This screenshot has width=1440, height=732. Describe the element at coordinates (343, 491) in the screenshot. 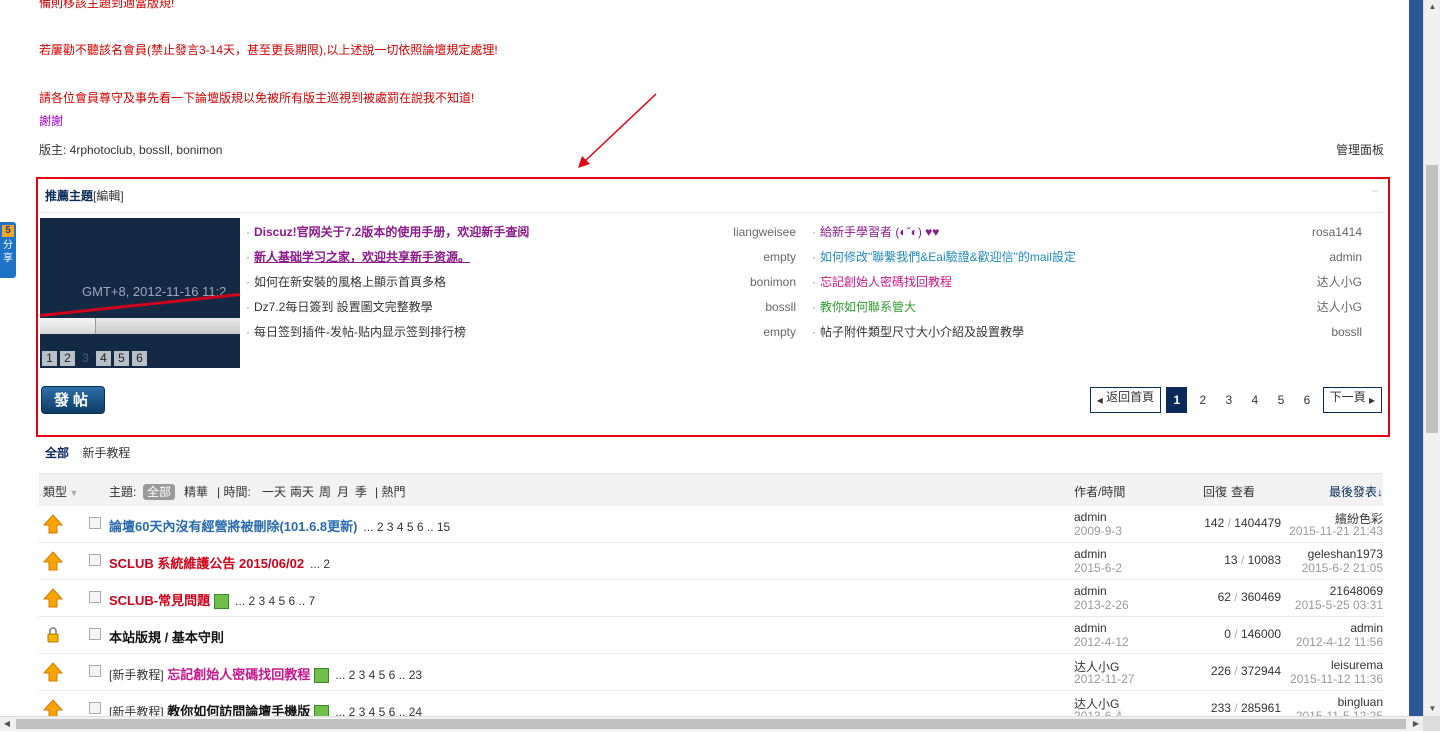

I see `time-month: 月` at that location.